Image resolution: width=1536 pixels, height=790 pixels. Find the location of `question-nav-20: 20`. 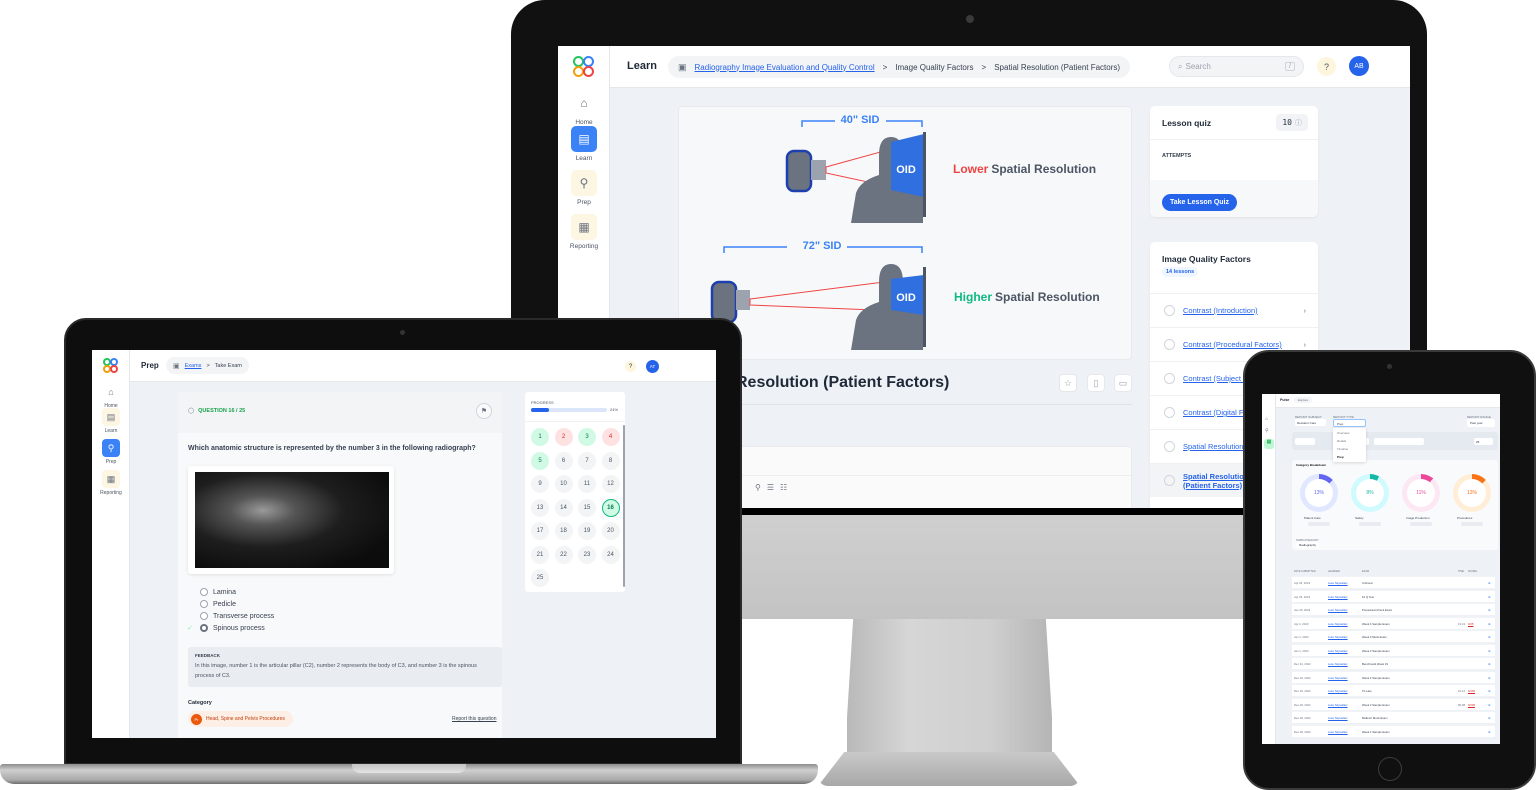

question-nav-20: 20 is located at coordinates (610, 531).